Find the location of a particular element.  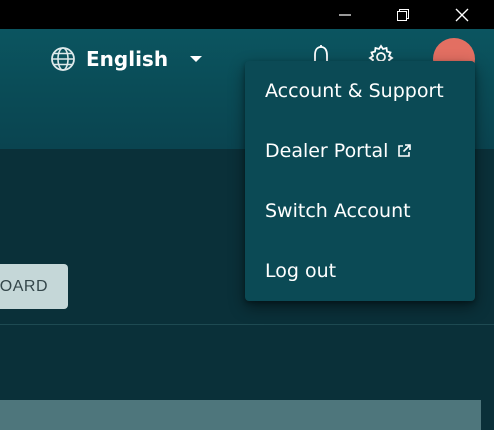

window-titlebar is located at coordinates (247, 14).